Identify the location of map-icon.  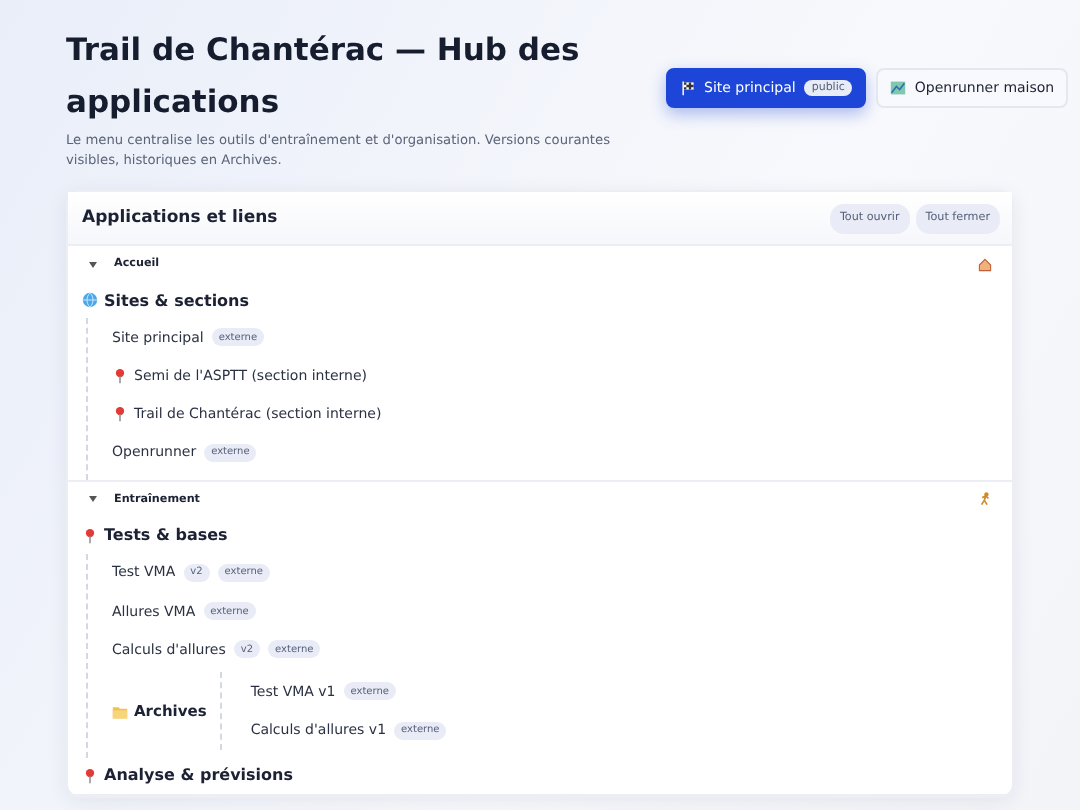
(898, 88).